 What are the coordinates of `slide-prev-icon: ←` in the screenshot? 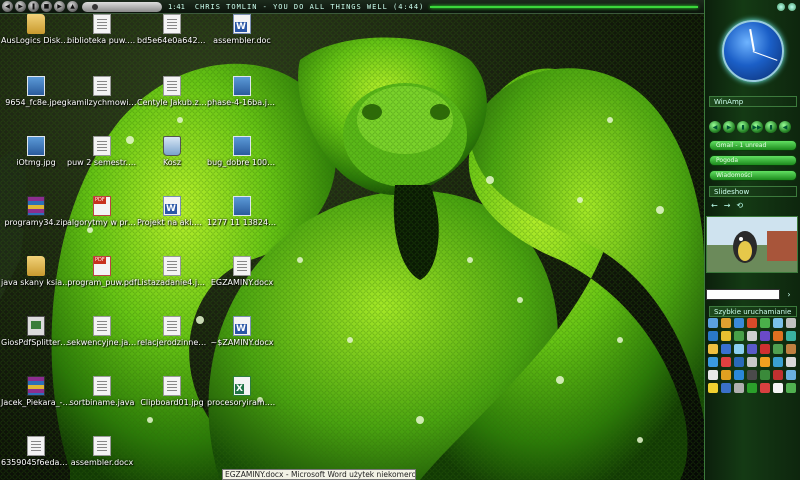 It's located at (714, 205).